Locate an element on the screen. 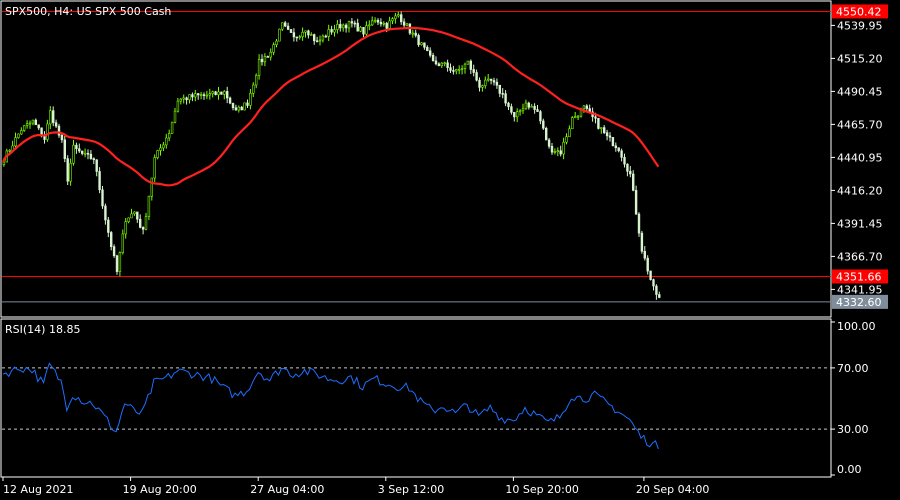 The width and height of the screenshot is (900, 500). price-tick-label: 4539.95 is located at coordinates (860, 25).